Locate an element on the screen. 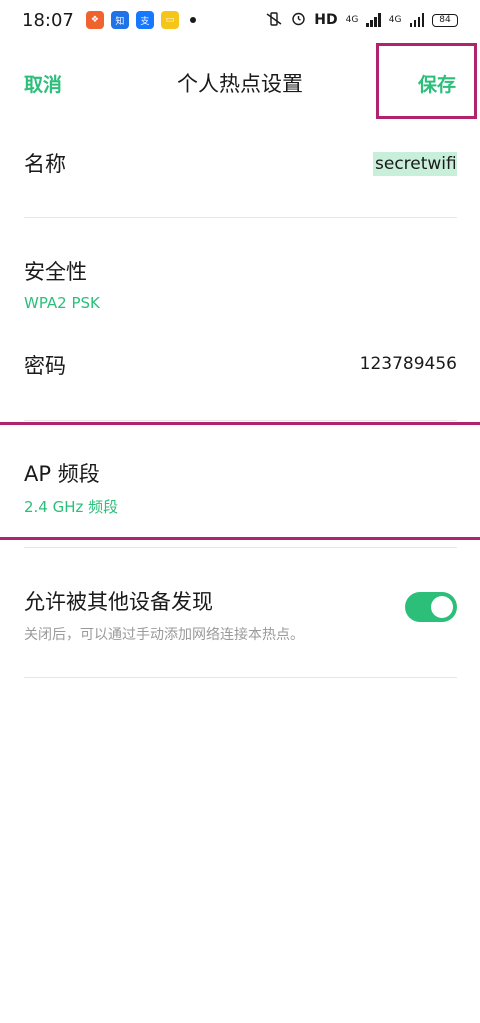  password-row: 密码 123789456 is located at coordinates (240, 370).